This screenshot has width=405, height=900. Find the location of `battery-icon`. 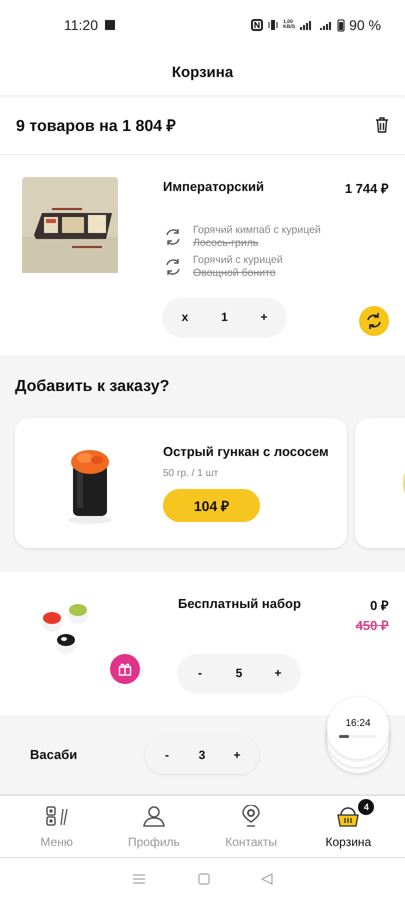

battery-icon is located at coordinates (341, 25).